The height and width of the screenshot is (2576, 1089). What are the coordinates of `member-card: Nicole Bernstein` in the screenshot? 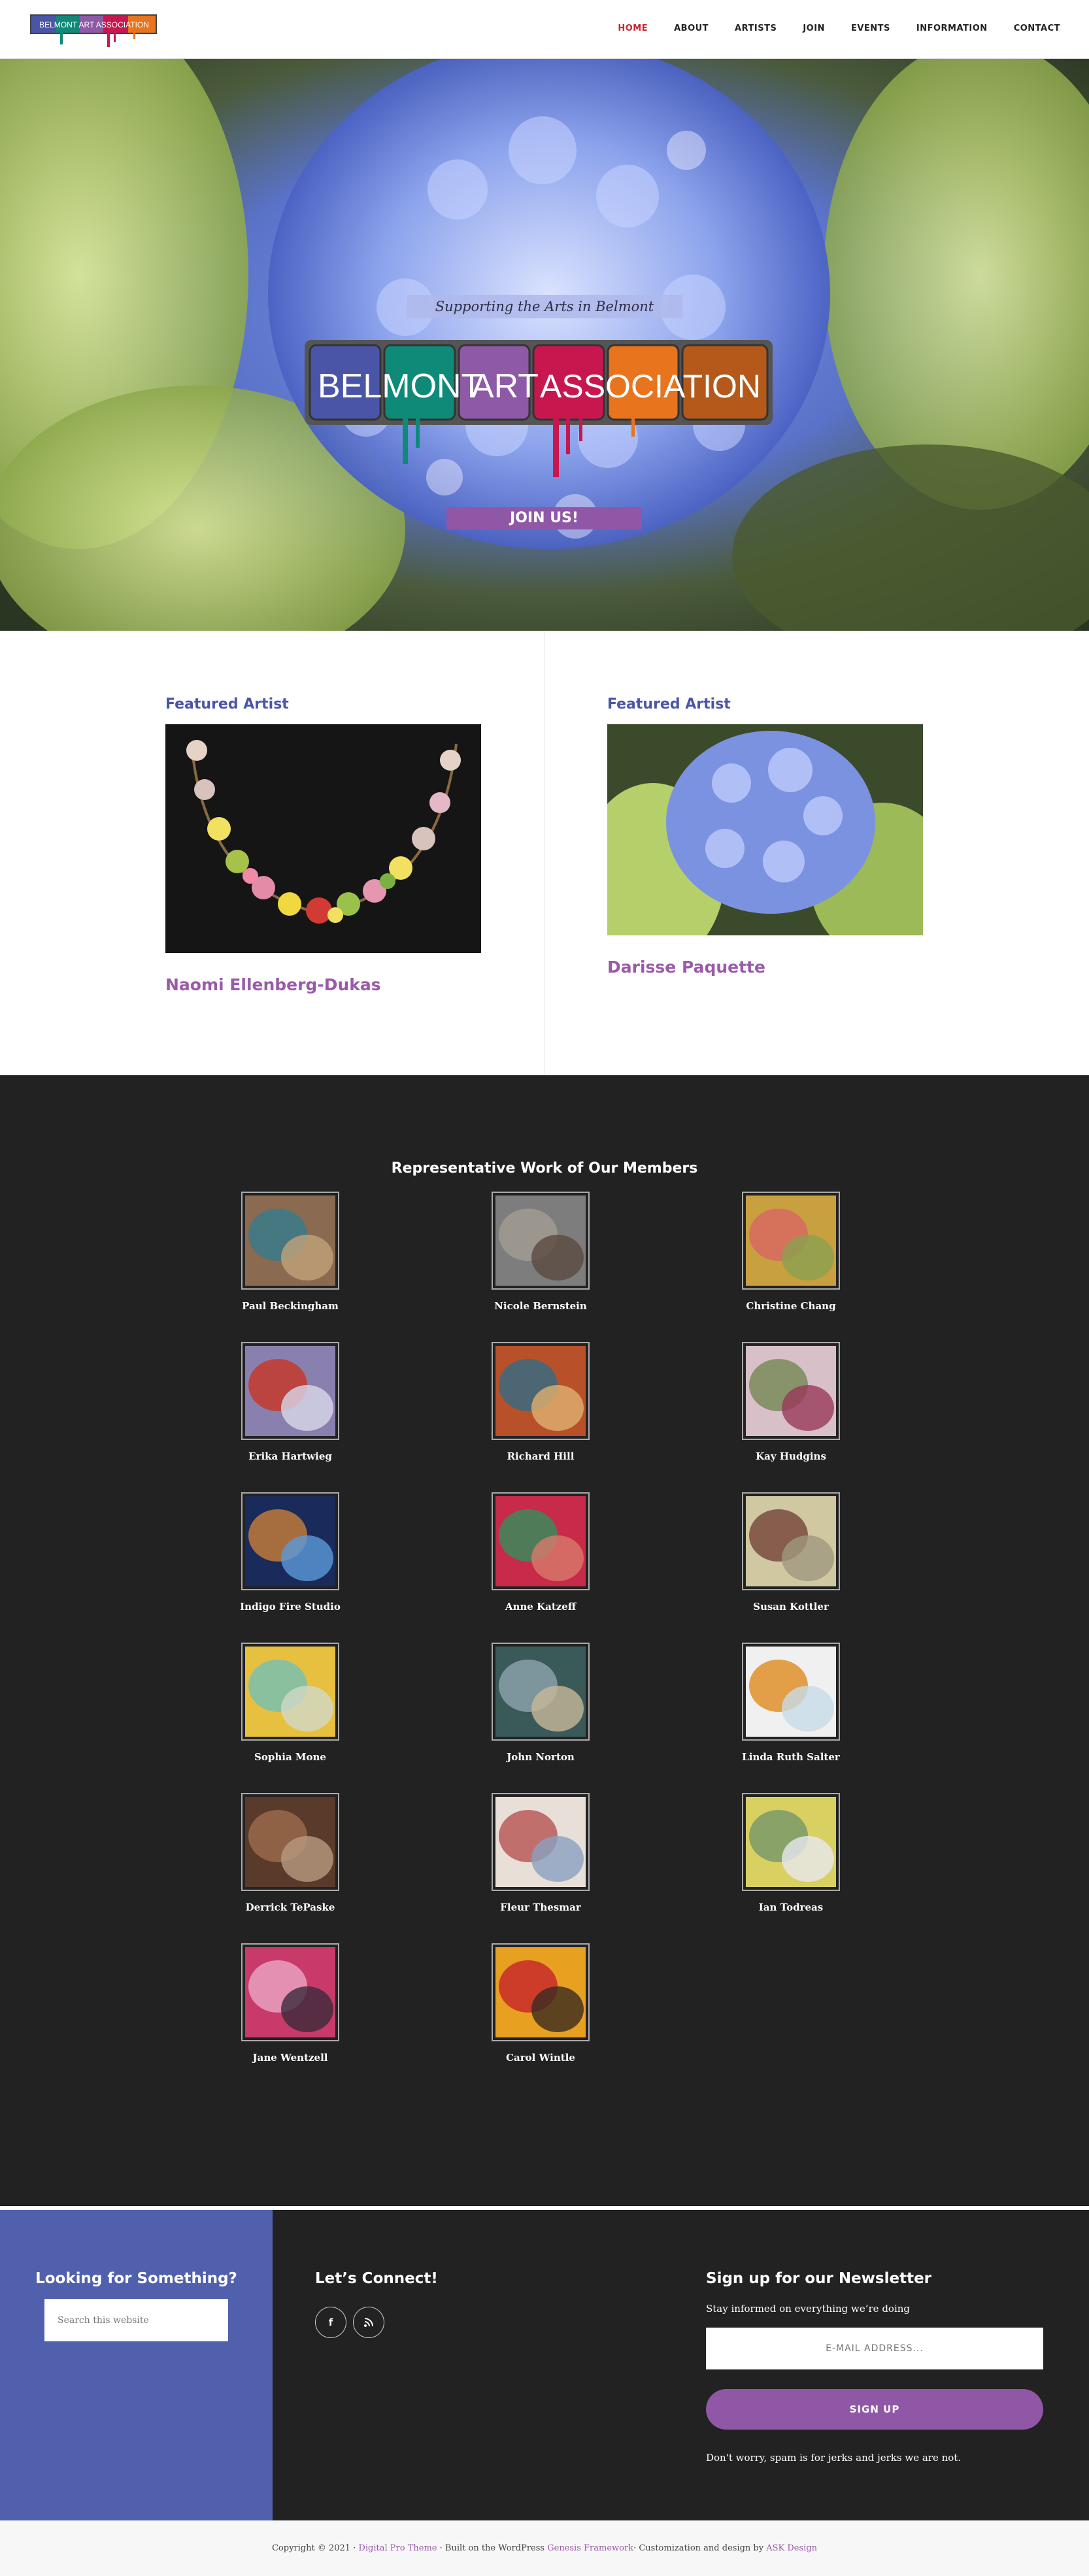 It's located at (541, 1252).